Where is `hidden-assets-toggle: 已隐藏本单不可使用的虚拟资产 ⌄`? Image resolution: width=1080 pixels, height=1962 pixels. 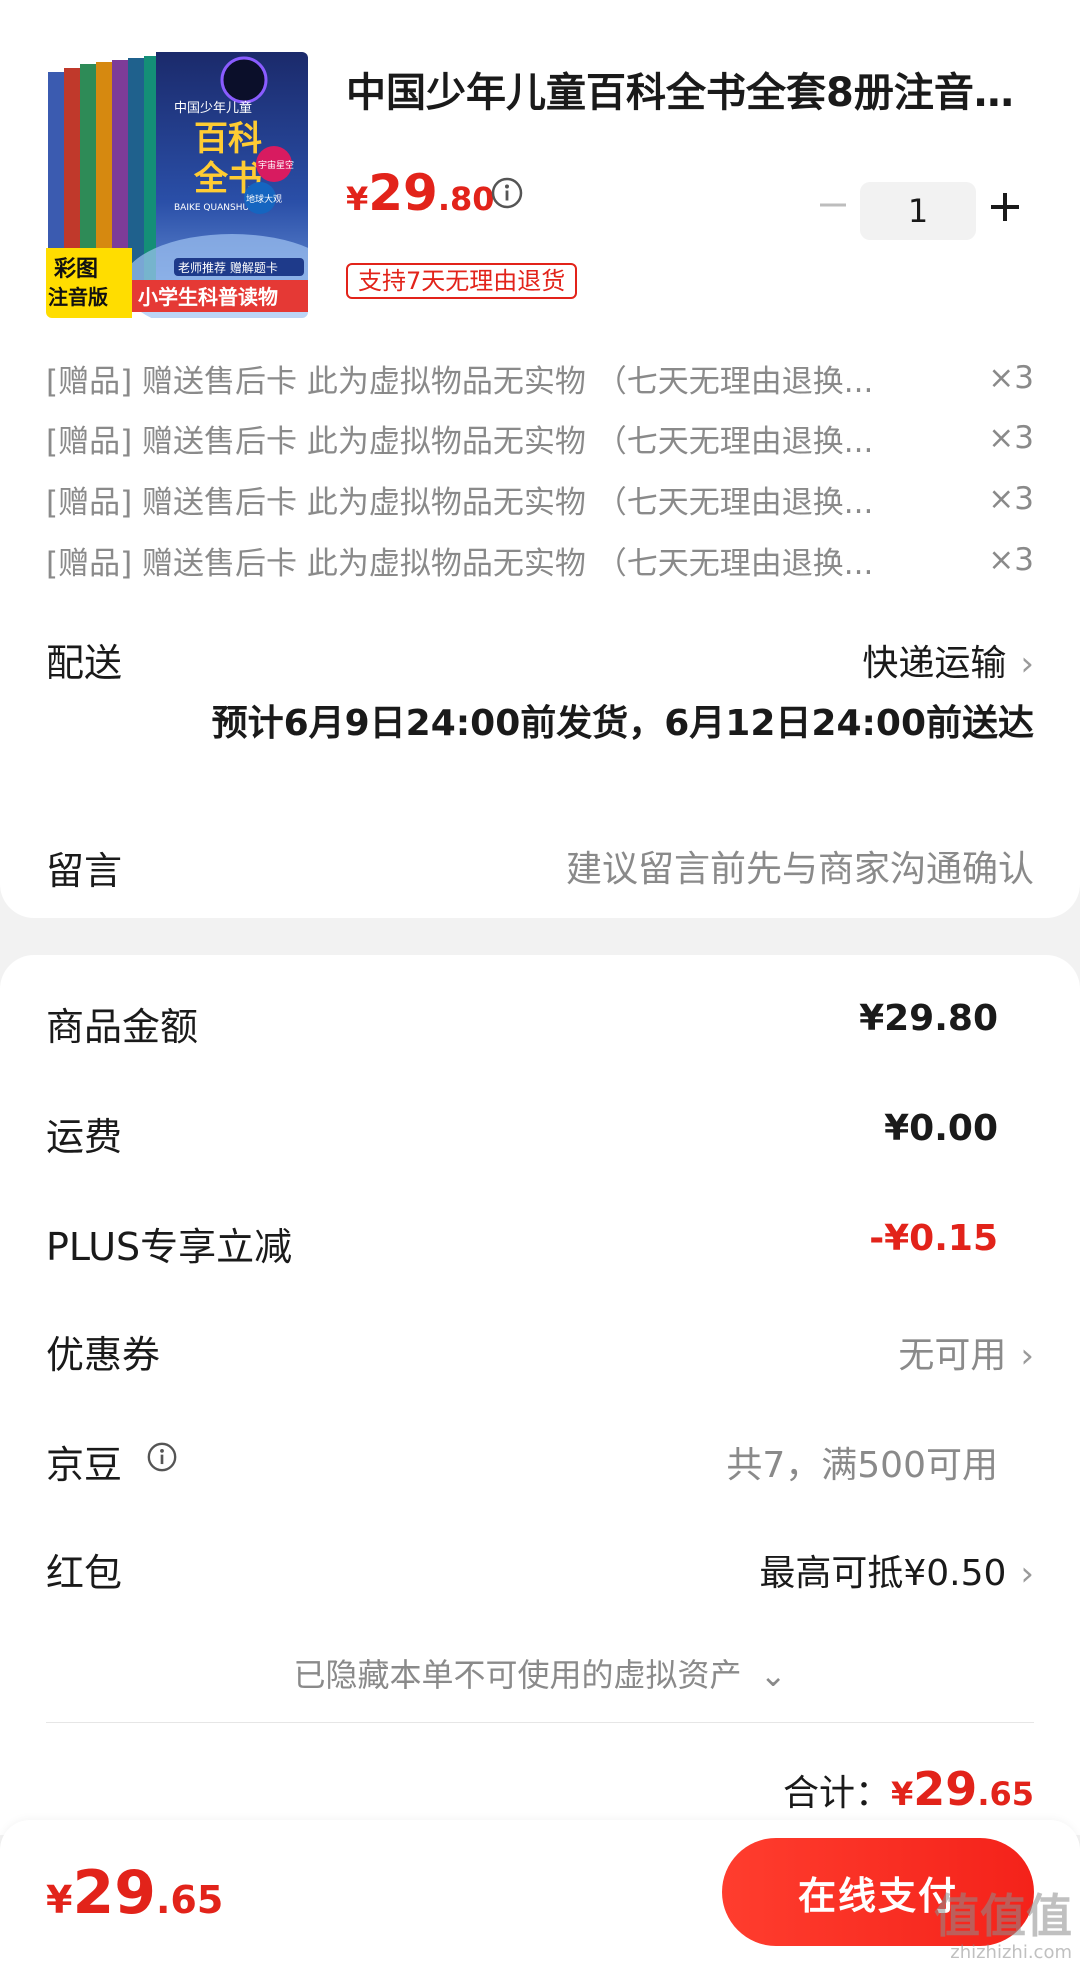
hidden-assets-toggle: 已隐藏本单不可使用的虚拟资产 ⌄ is located at coordinates (540, 1673).